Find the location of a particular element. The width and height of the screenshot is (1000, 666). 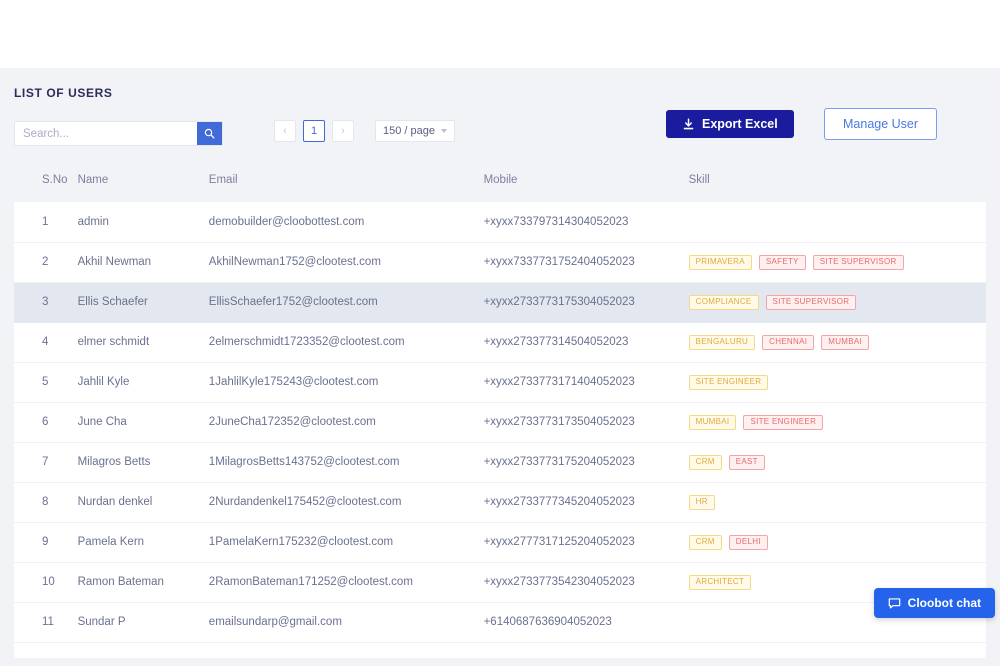

cell-sno: 5 is located at coordinates (46, 382).